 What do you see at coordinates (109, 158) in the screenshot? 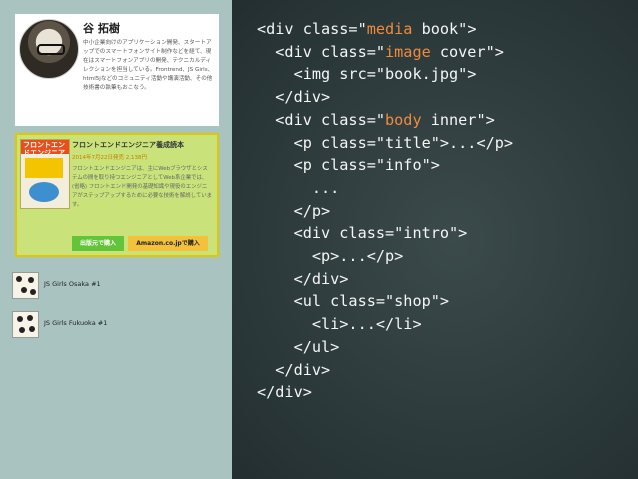
I see `book-meta: 2014年7月22日発売 2,138円` at bounding box center [109, 158].